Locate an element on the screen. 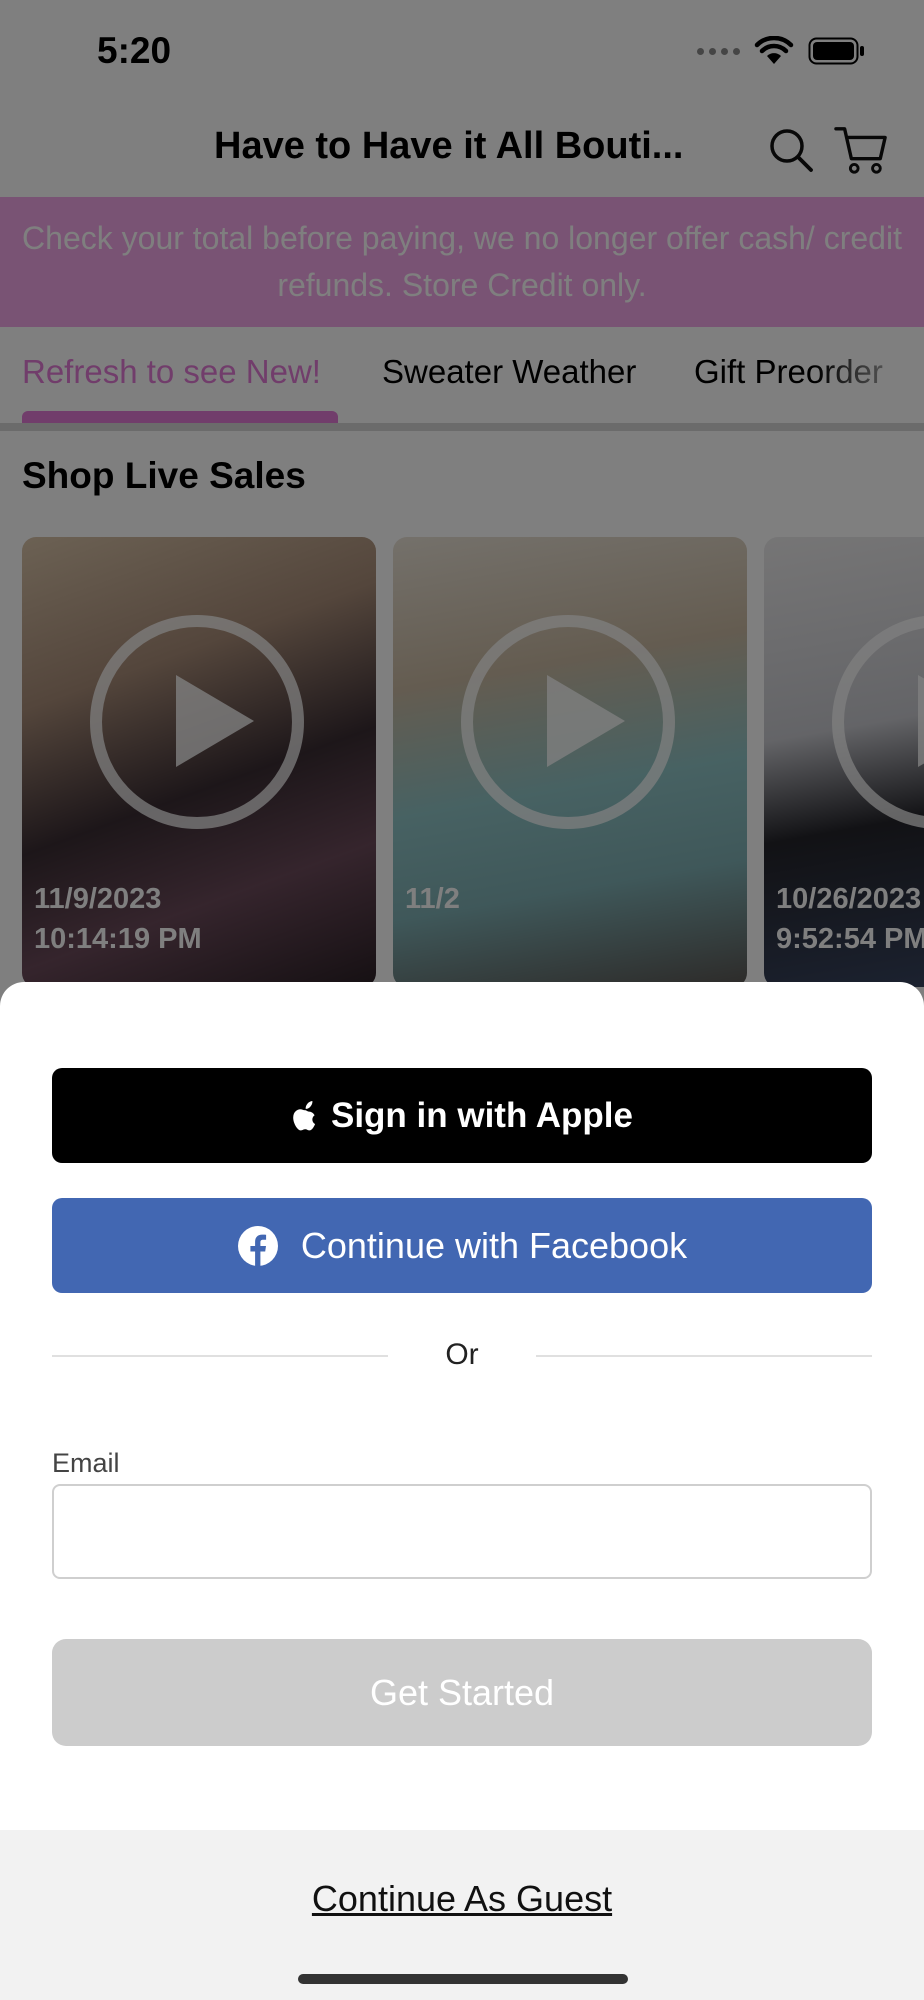 The width and height of the screenshot is (924, 2000). sign-in-with-apple-button: Sign in with Apple is located at coordinates (462, 1115).